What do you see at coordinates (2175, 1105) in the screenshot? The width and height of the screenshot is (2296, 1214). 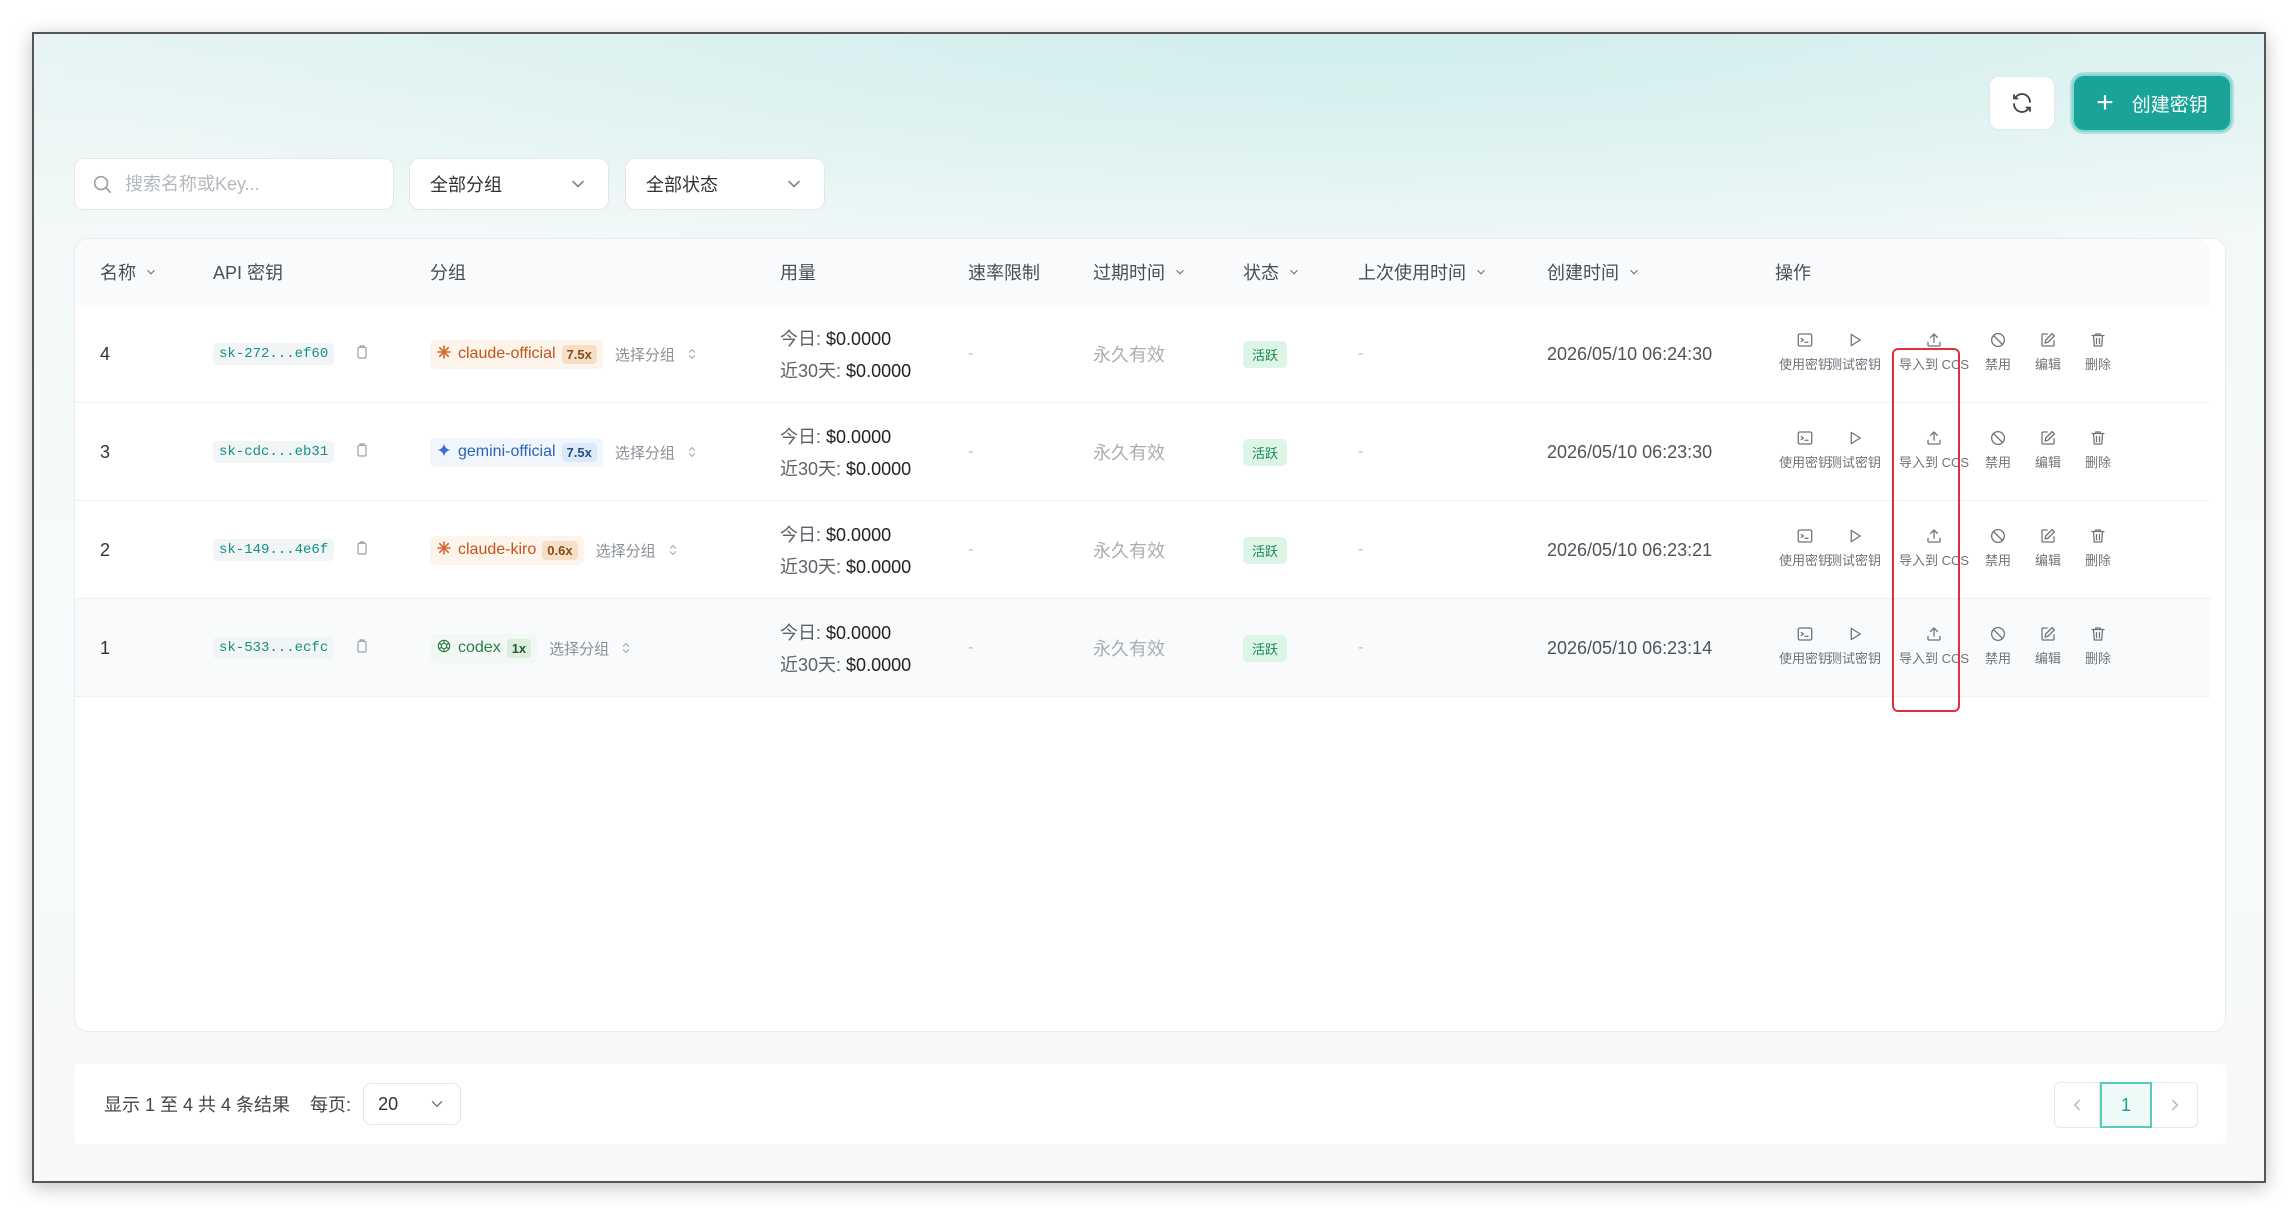 I see `next-page-button` at bounding box center [2175, 1105].